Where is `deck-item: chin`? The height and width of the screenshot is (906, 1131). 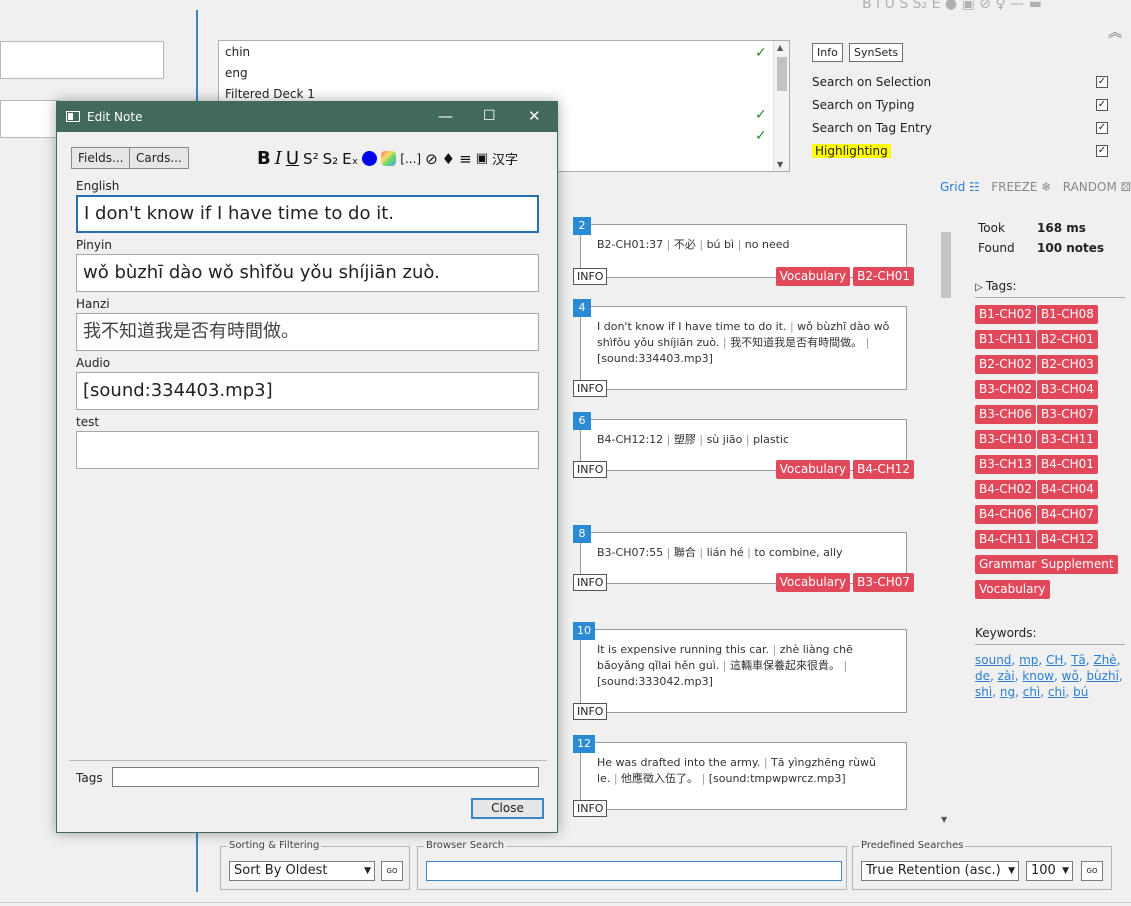
deck-item: chin is located at coordinates (237, 55).